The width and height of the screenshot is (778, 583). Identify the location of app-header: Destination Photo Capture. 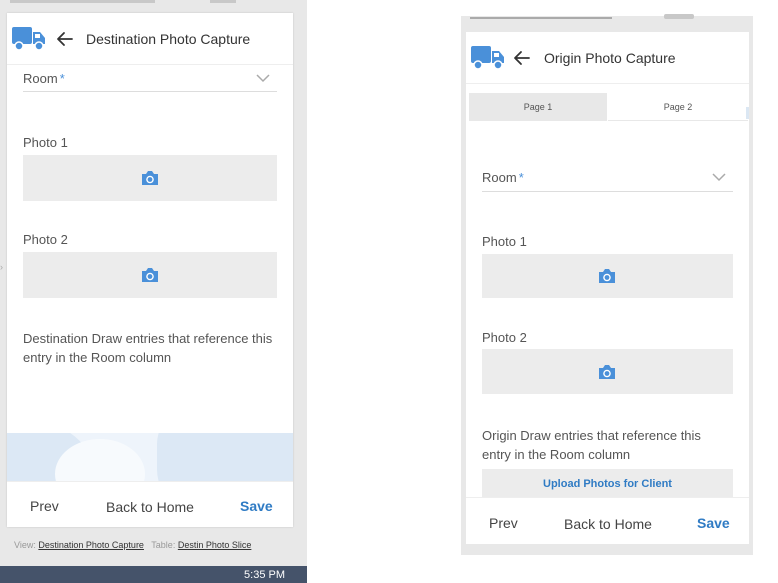
(150, 39).